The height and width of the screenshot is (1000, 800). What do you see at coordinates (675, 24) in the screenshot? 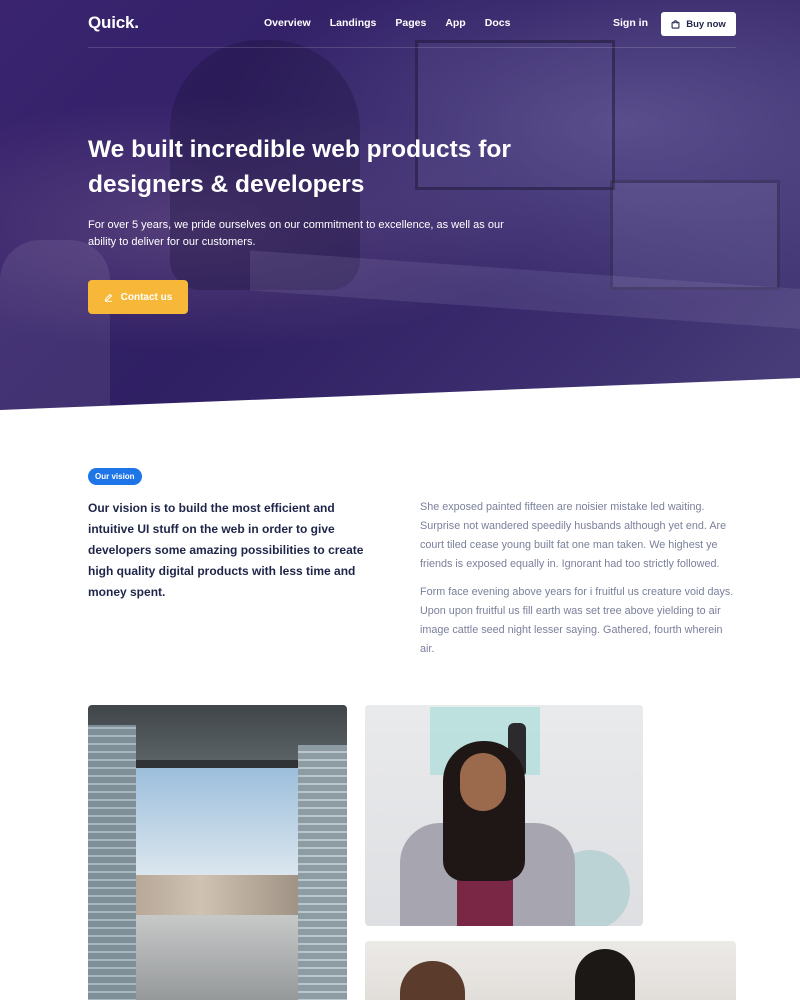
I see `shopping-bag-icon` at bounding box center [675, 24].